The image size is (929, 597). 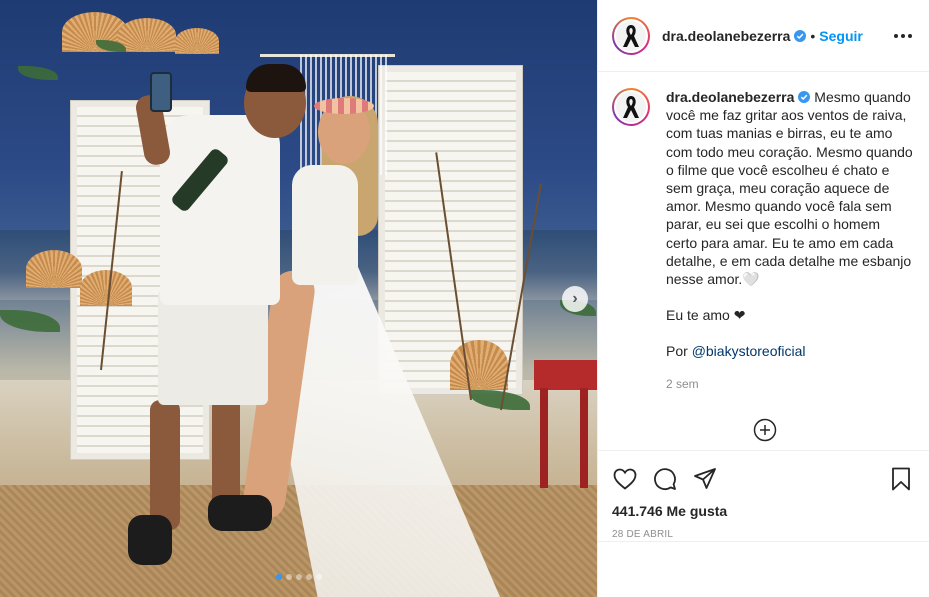 What do you see at coordinates (450, 230) in the screenshot?
I see `photo-screen-right` at bounding box center [450, 230].